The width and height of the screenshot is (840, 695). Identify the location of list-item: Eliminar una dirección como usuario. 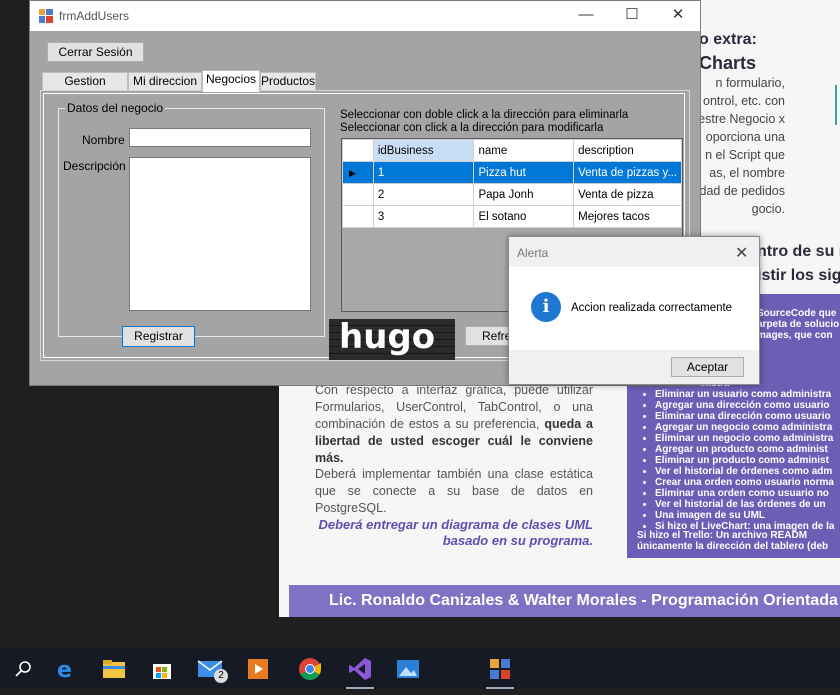
(747, 416).